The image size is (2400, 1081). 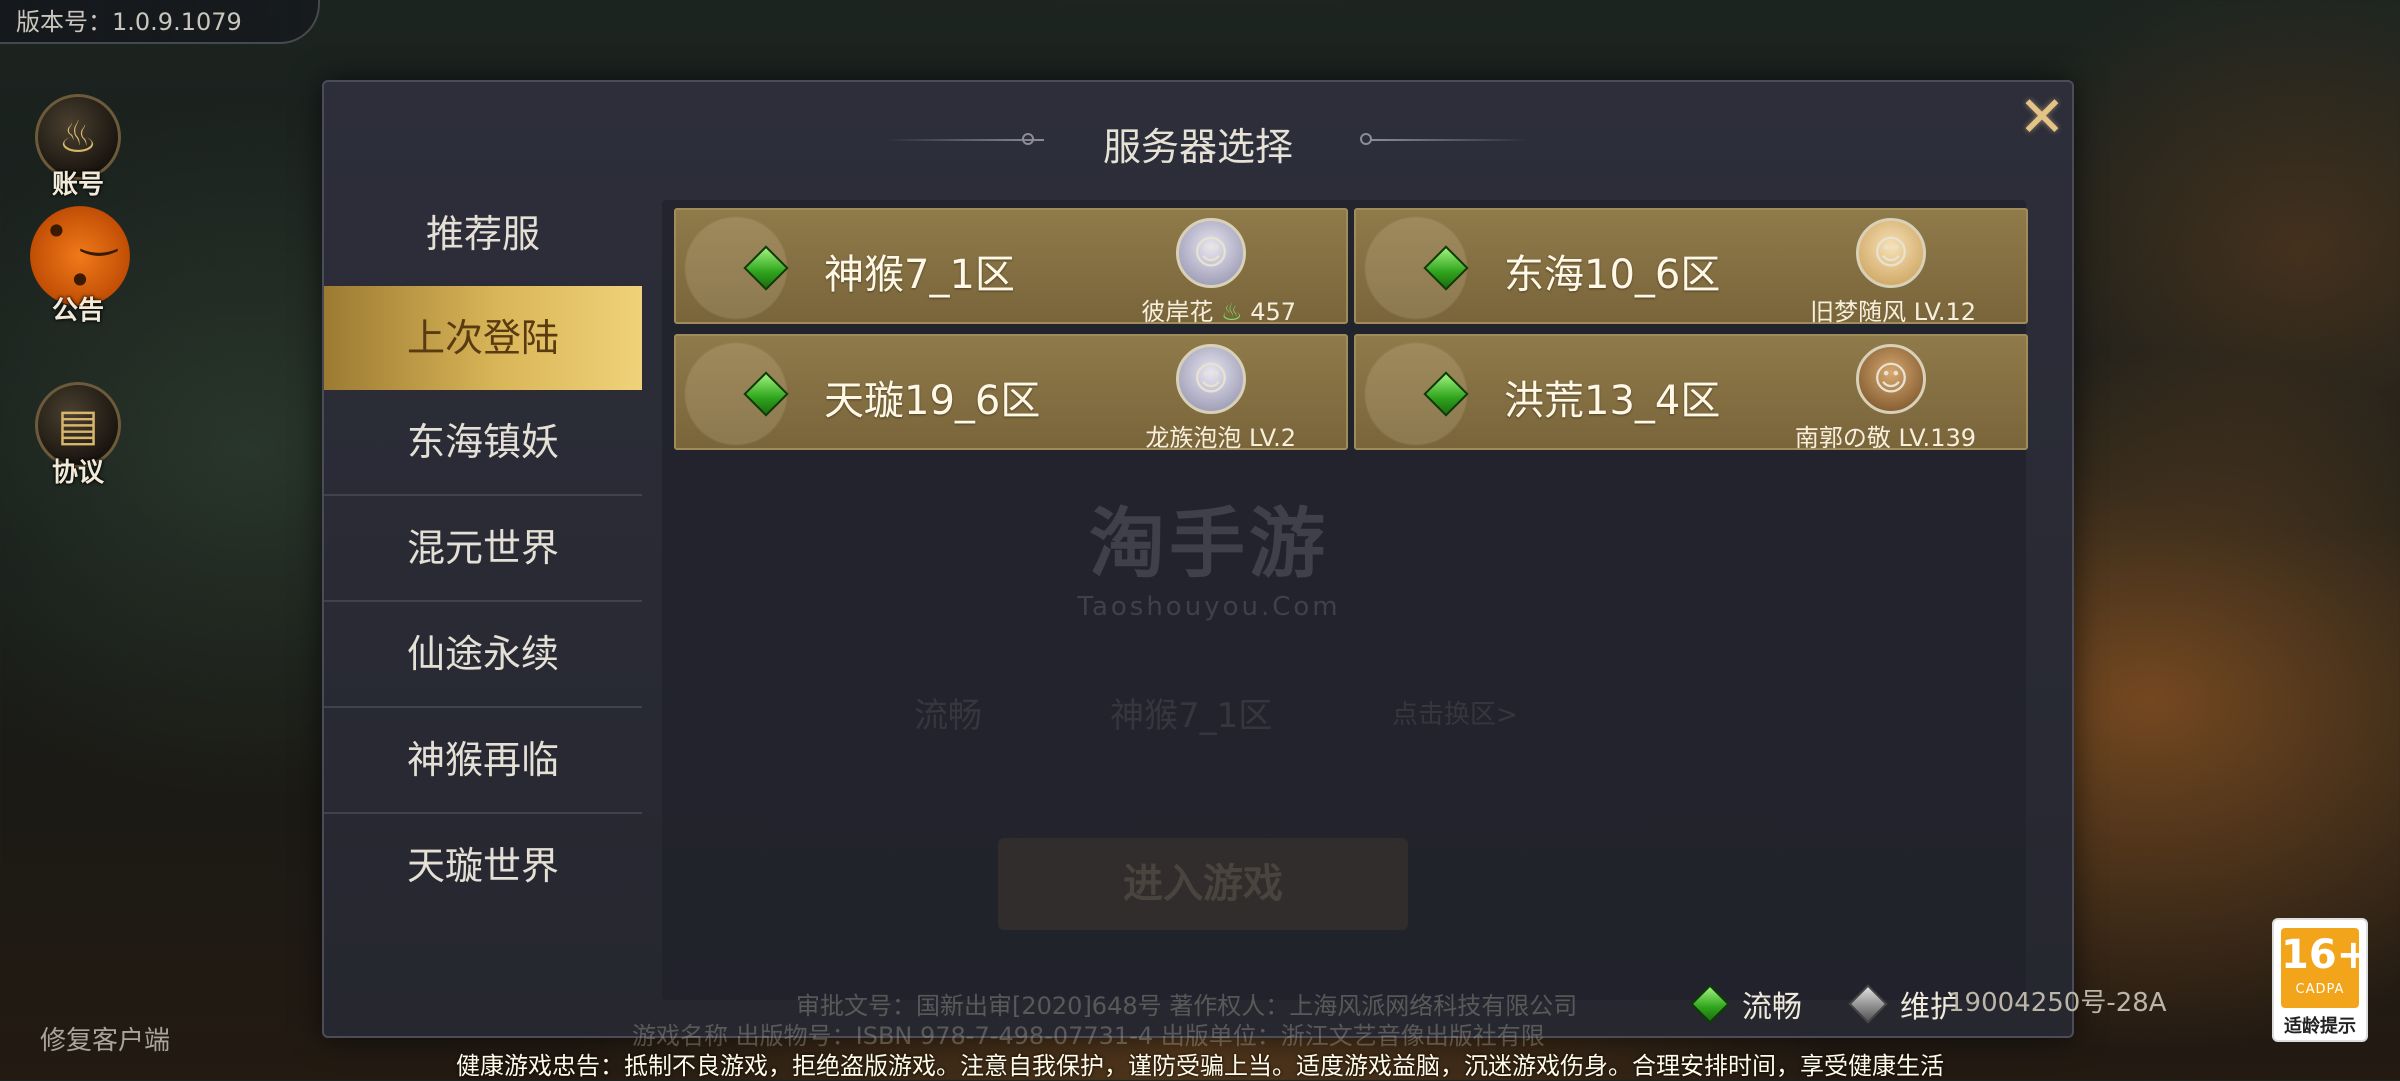 What do you see at coordinates (1218, 309) in the screenshot?
I see `role-info: 彼岸花 ♨ 457` at bounding box center [1218, 309].